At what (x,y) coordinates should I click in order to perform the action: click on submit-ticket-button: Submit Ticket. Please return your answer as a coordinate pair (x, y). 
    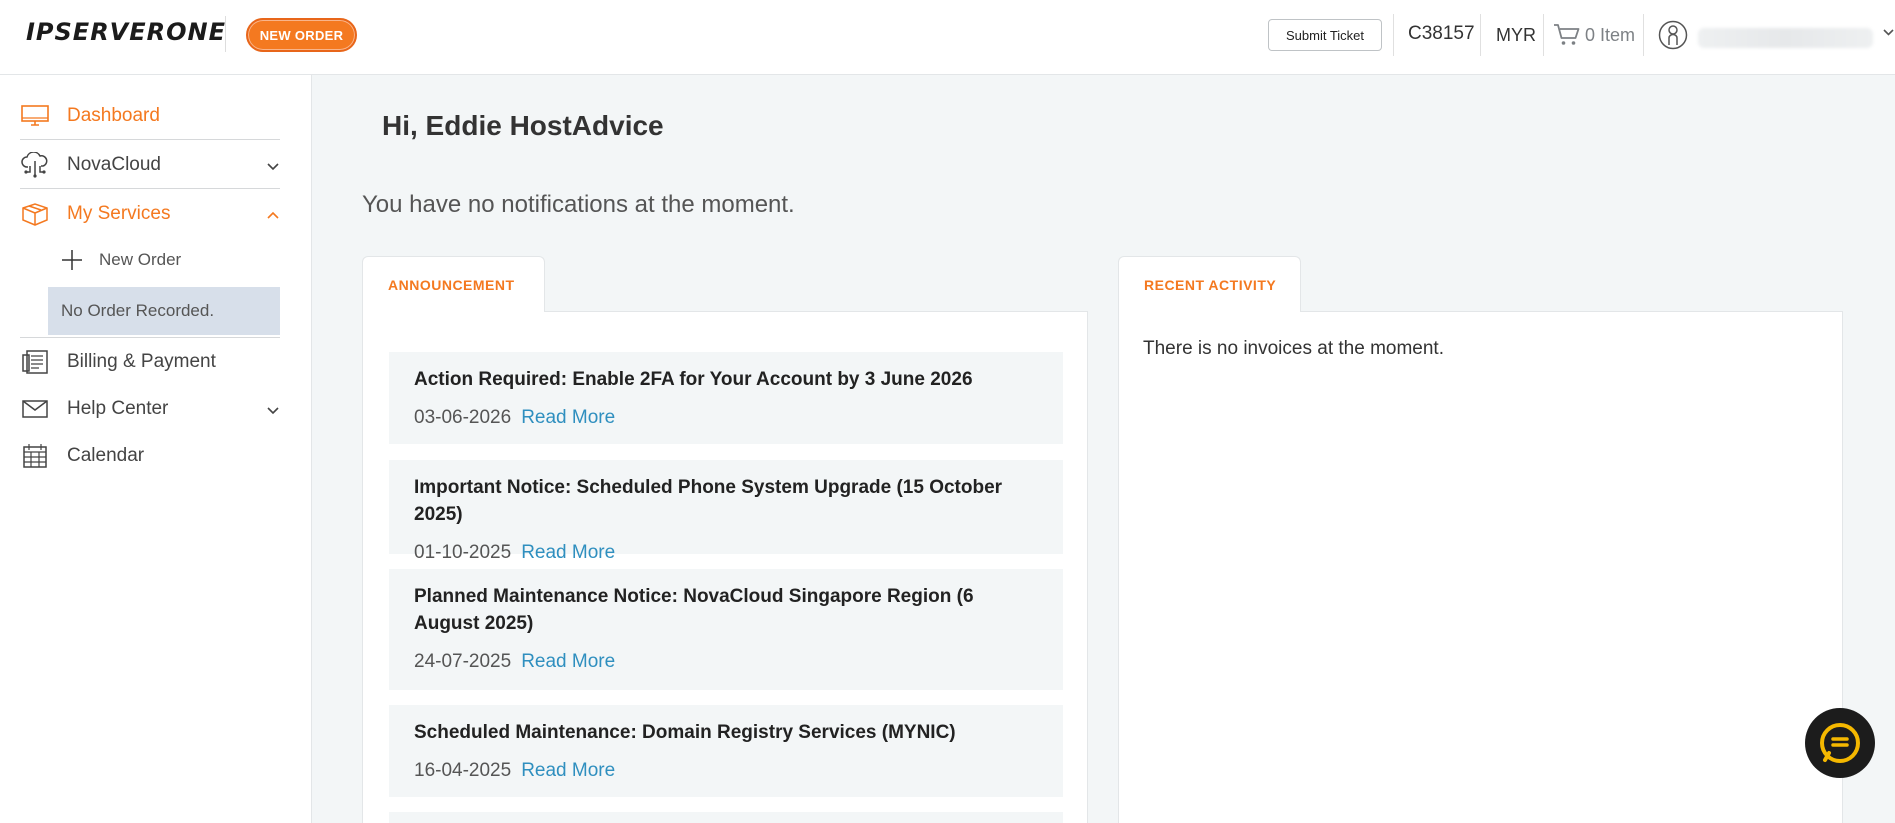
    Looking at the image, I should click on (1325, 35).